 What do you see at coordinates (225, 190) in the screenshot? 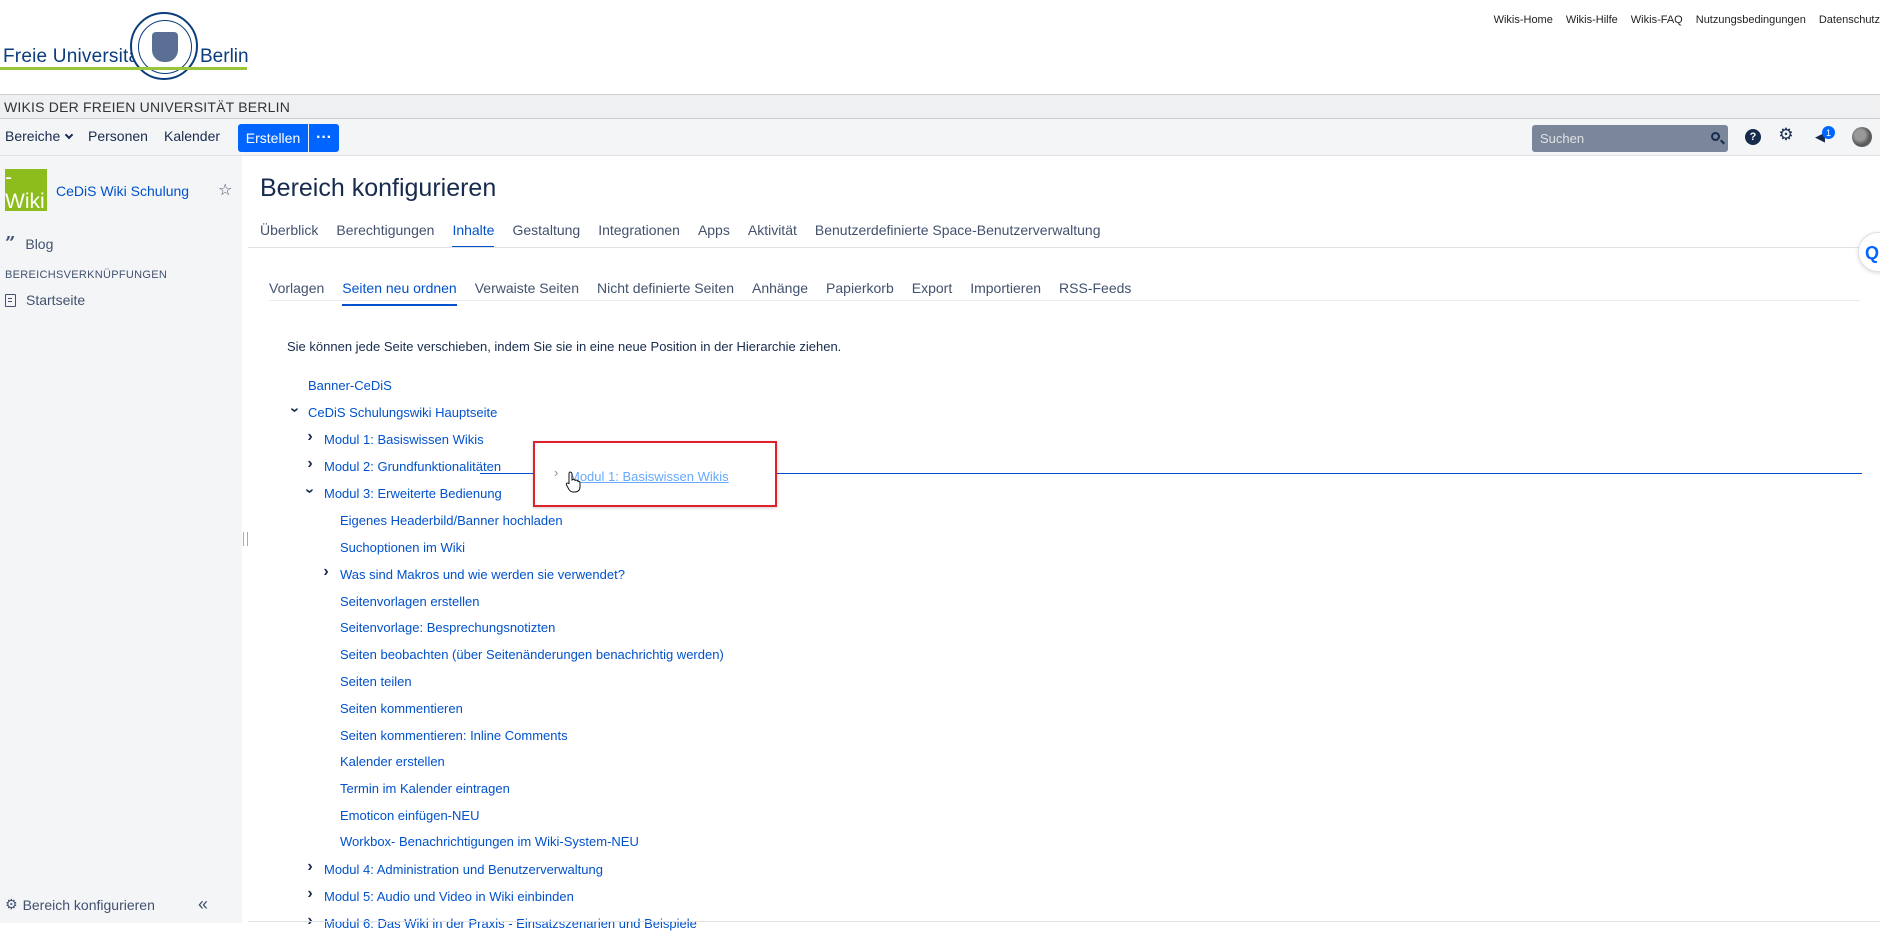
I see `star-icon: ☆` at bounding box center [225, 190].